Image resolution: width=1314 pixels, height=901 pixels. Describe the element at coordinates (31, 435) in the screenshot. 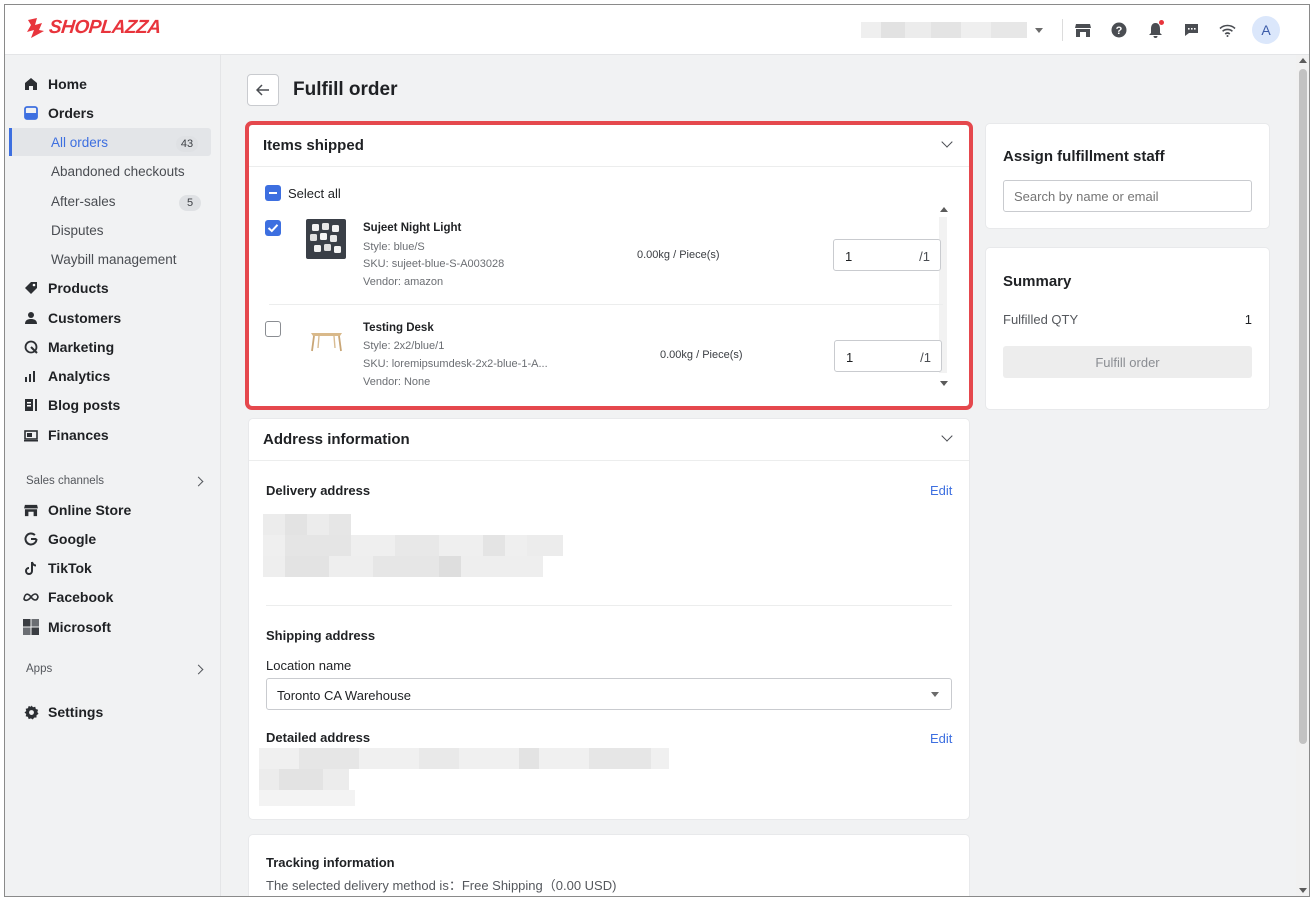

I see `finance-icon` at that location.